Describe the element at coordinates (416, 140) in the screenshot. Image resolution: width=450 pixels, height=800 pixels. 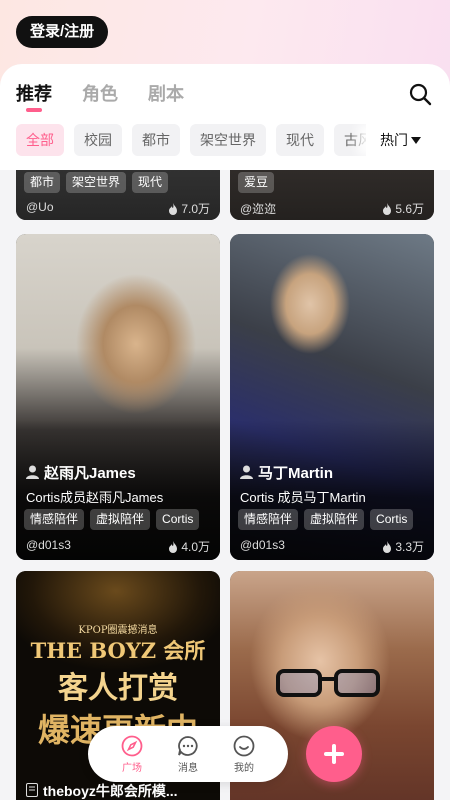
I see `triangle-down-icon` at that location.